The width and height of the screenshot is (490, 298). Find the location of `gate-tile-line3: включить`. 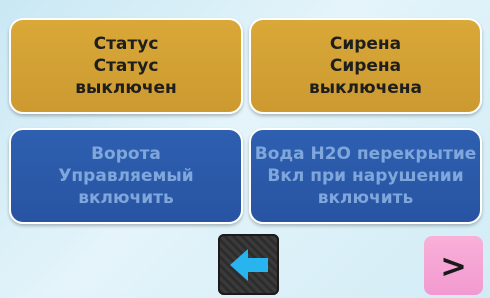

gate-tile-line3: включить is located at coordinates (126, 198).